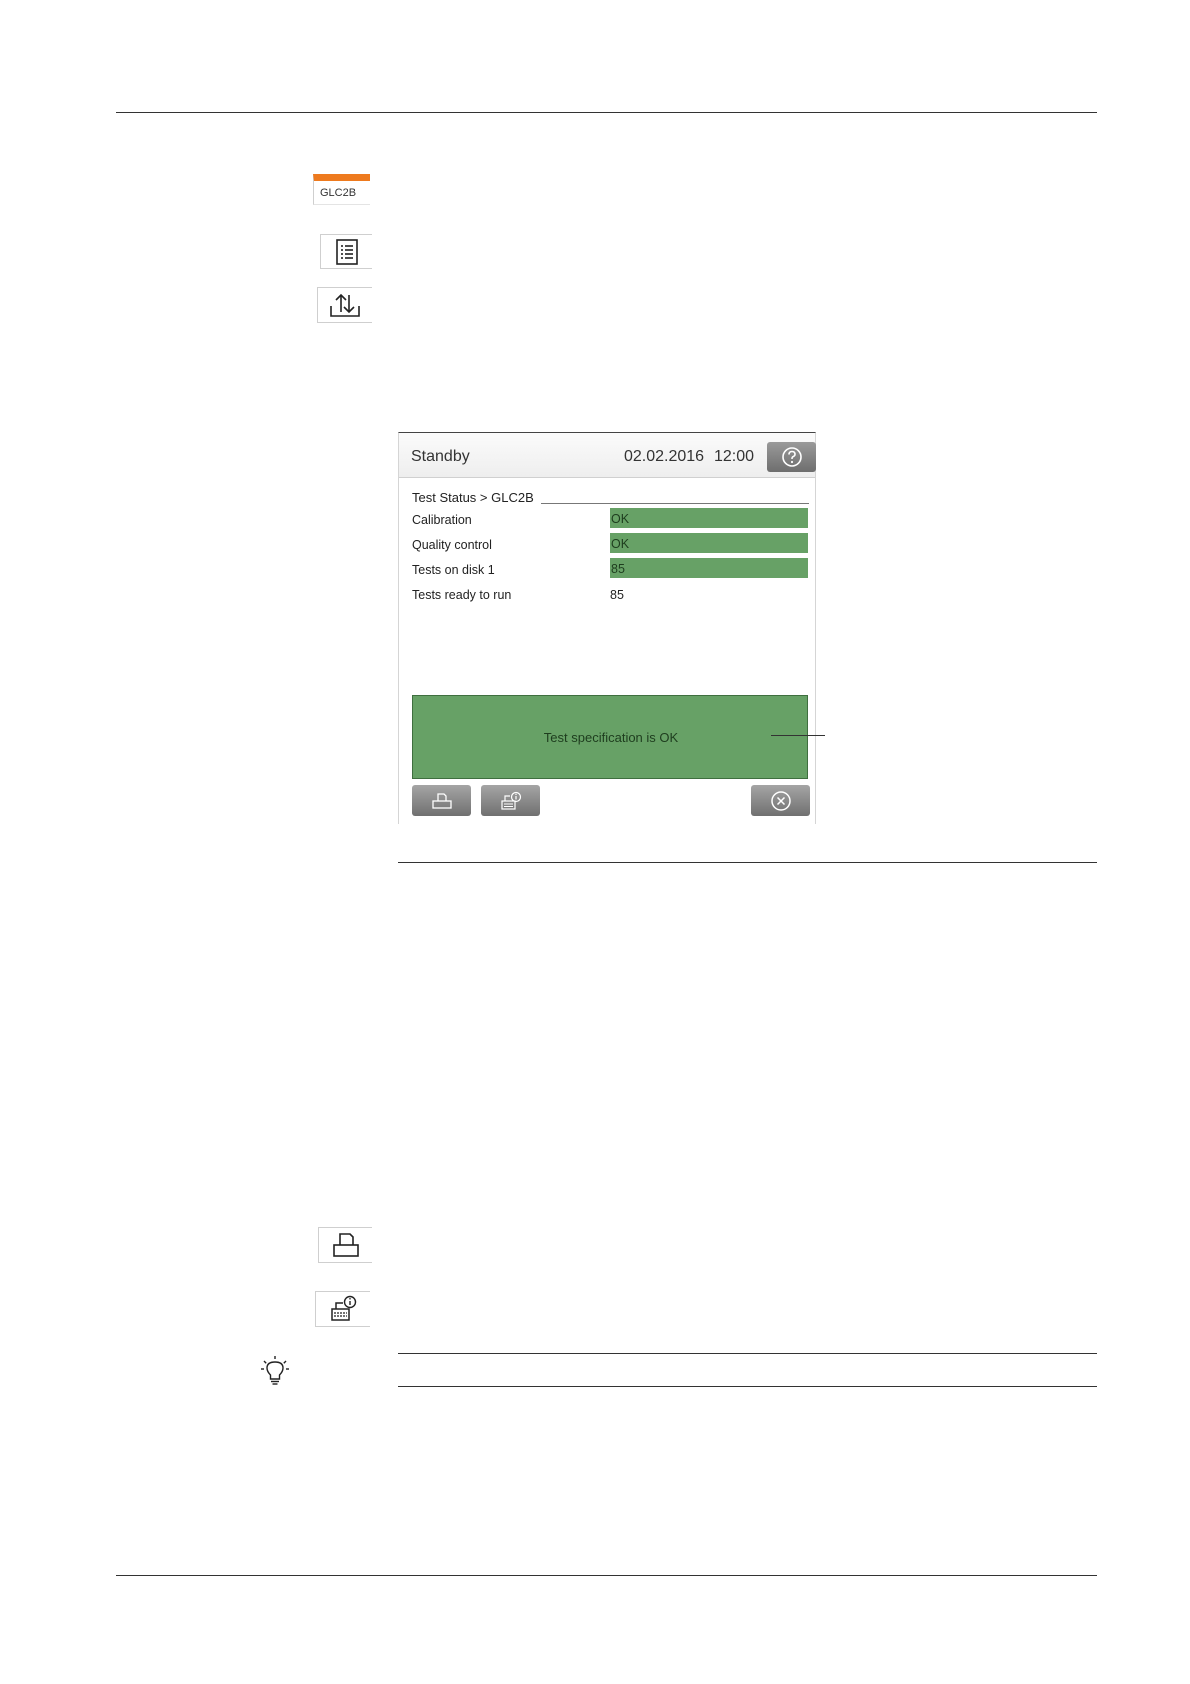  Describe the element at coordinates (607, 455) in the screenshot. I see `screen-header: Standby 02.02.2016 12:00` at that location.